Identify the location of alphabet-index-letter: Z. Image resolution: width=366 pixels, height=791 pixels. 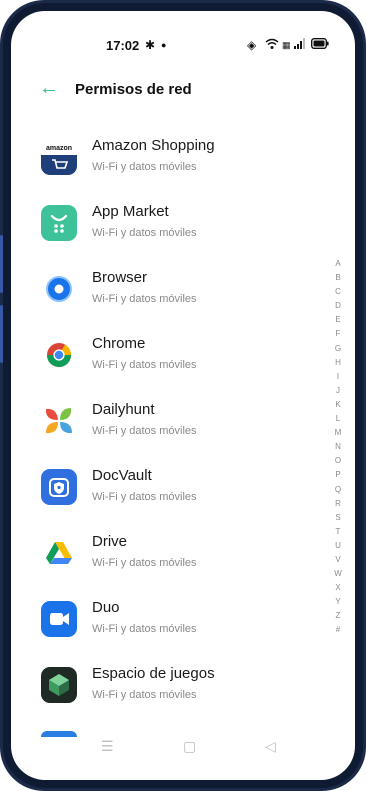
(338, 616).